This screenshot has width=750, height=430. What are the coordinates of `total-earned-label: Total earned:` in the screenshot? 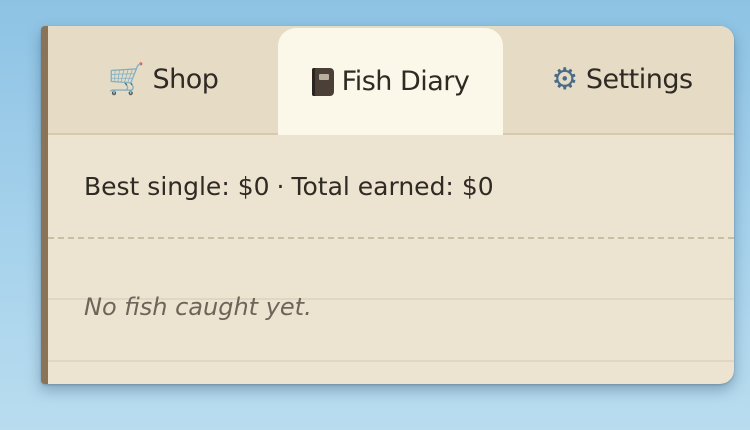 It's located at (372, 186).